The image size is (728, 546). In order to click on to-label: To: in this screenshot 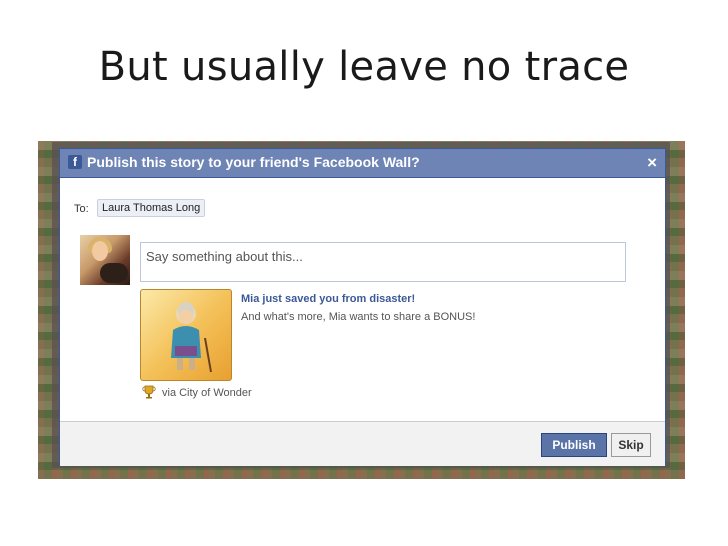, I will do `click(81, 209)`.